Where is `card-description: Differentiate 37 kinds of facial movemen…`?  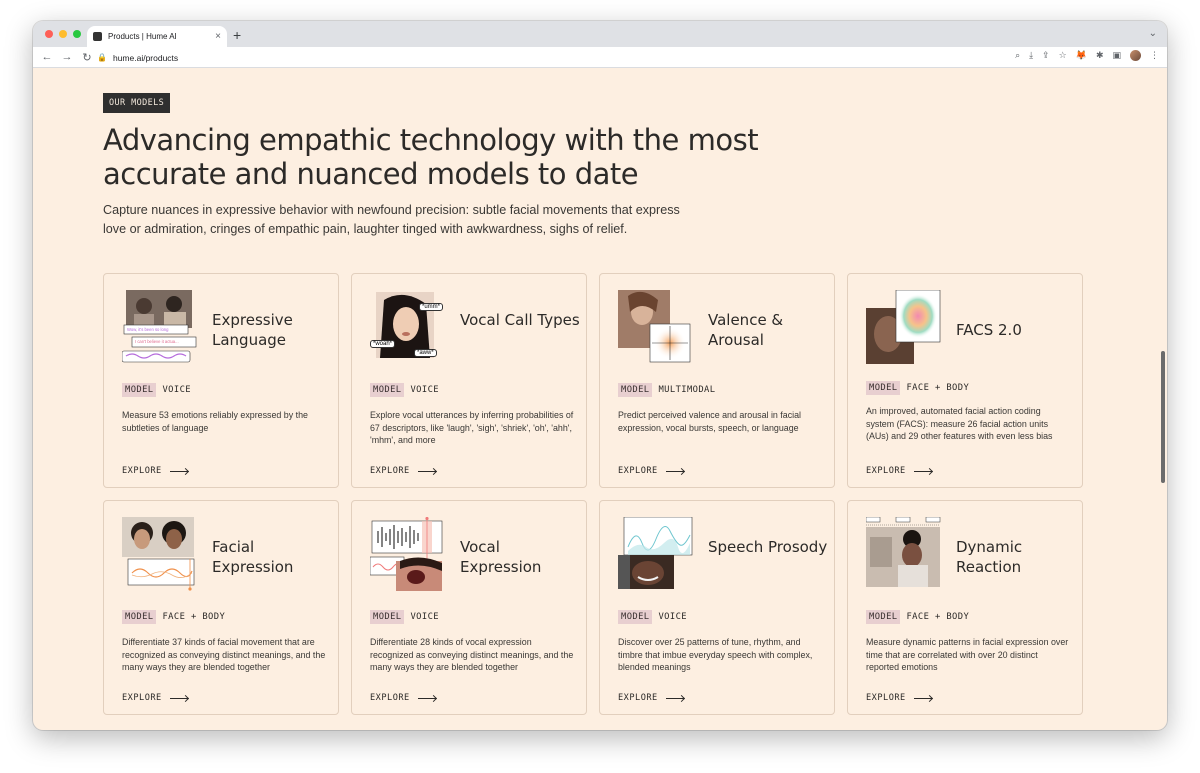 card-description: Differentiate 37 kinds of facial movemen… is located at coordinates (224, 654).